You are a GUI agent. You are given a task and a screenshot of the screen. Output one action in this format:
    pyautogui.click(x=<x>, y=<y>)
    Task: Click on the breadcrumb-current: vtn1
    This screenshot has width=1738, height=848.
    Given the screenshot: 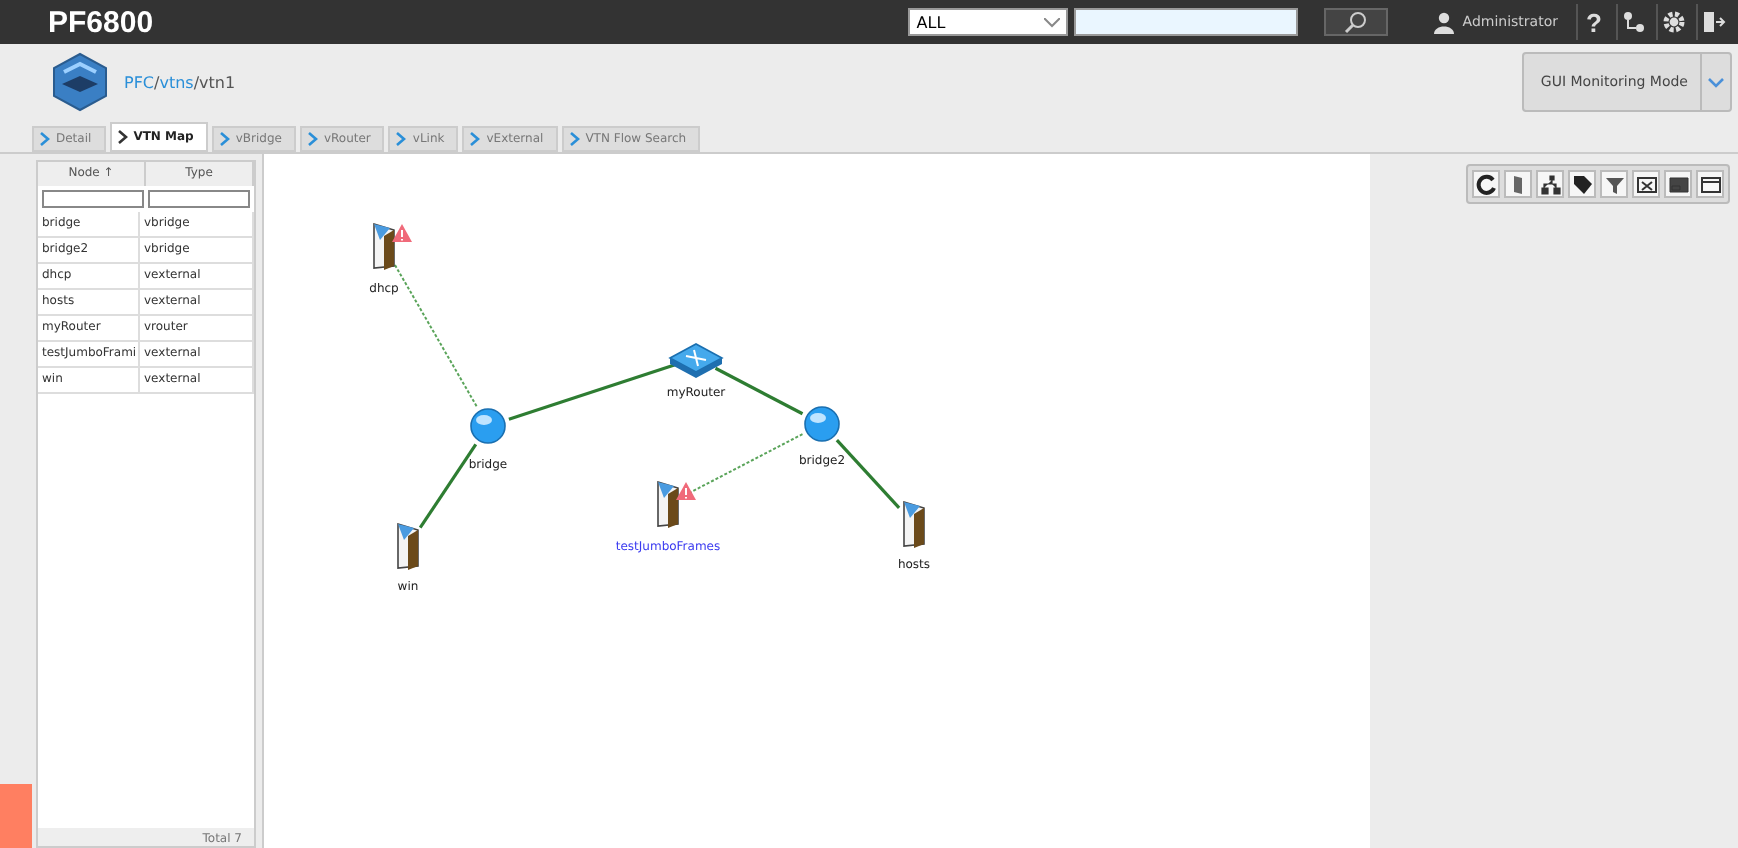 What is the action you would take?
    pyautogui.click(x=217, y=82)
    